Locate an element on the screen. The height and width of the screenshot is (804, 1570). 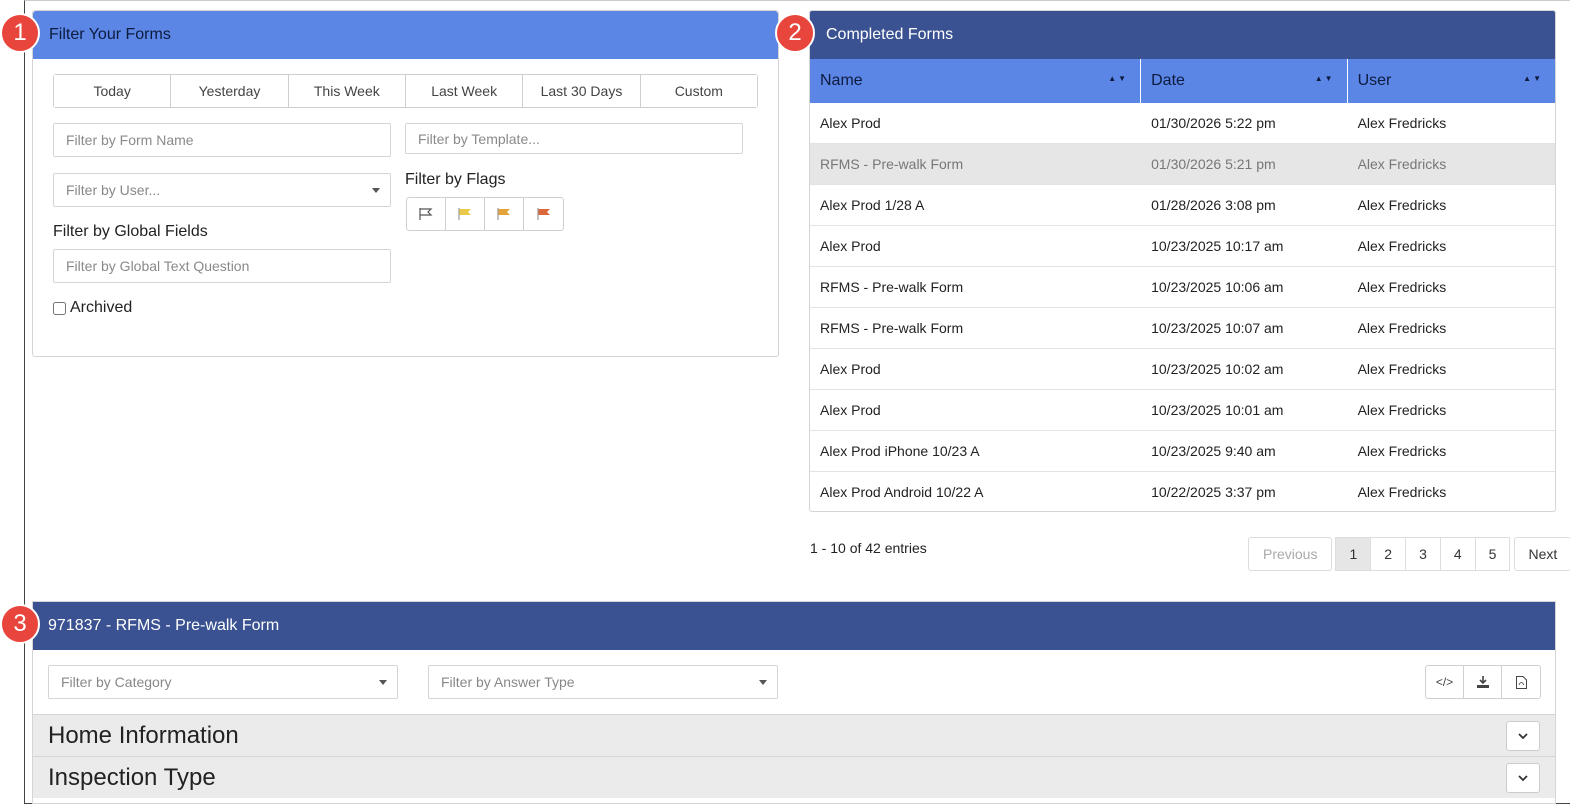
column-name-header: Name ▲▼ is located at coordinates (976, 81).